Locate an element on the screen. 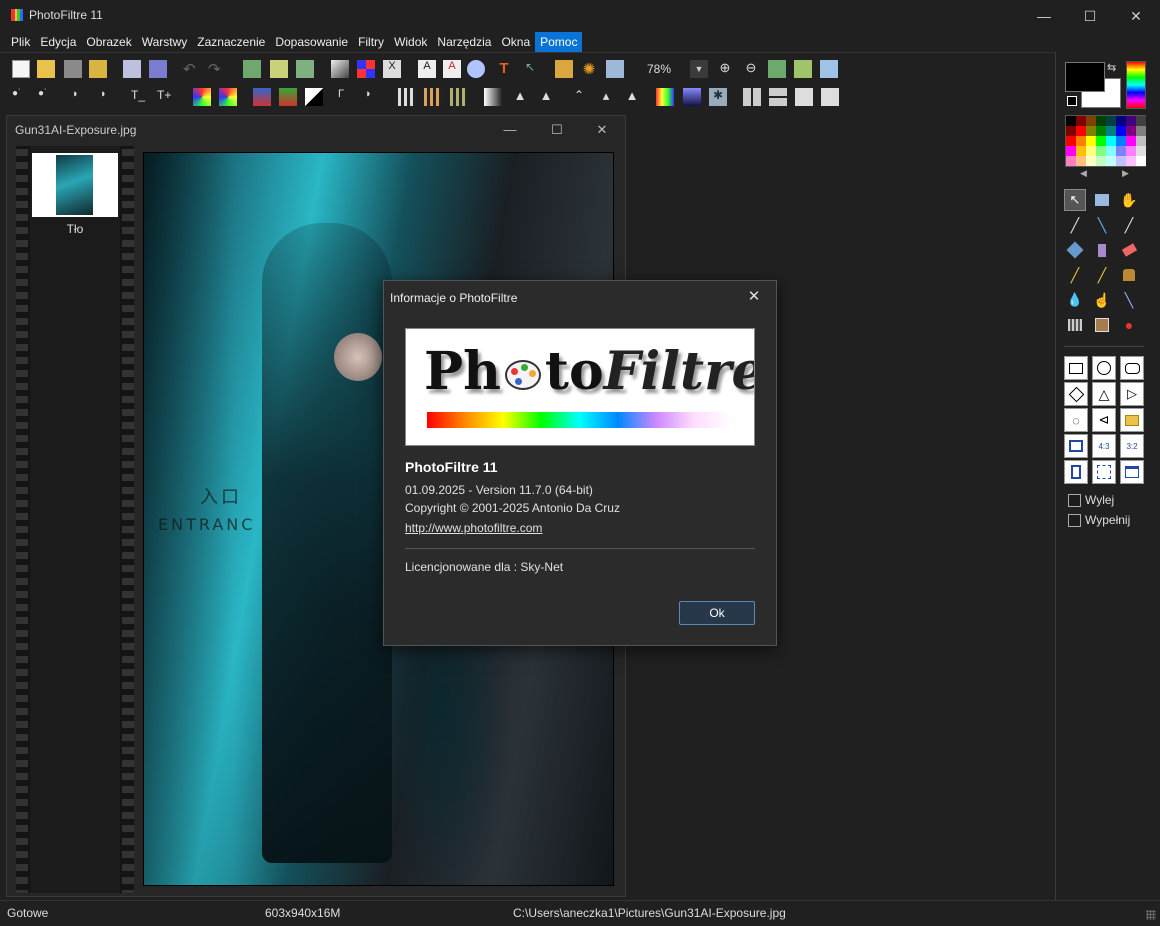 This screenshot has width=1160, height=926. deform-tool-icon: ╲ is located at coordinates (1129, 300).